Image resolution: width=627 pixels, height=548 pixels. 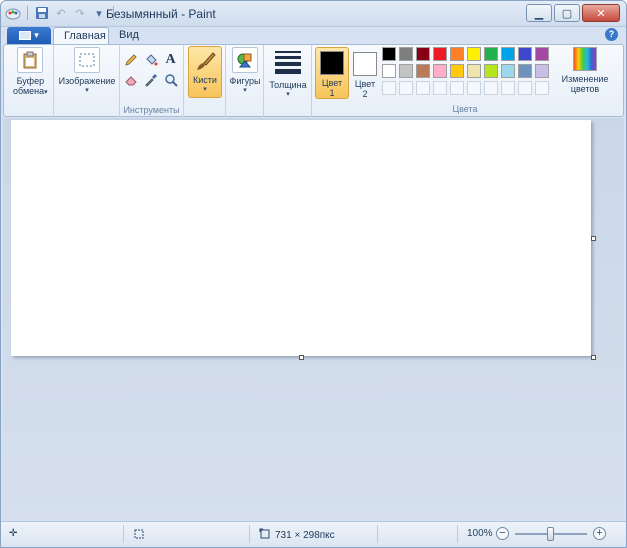 I want to click on fill-bucket-icon, so click(x=150, y=59).